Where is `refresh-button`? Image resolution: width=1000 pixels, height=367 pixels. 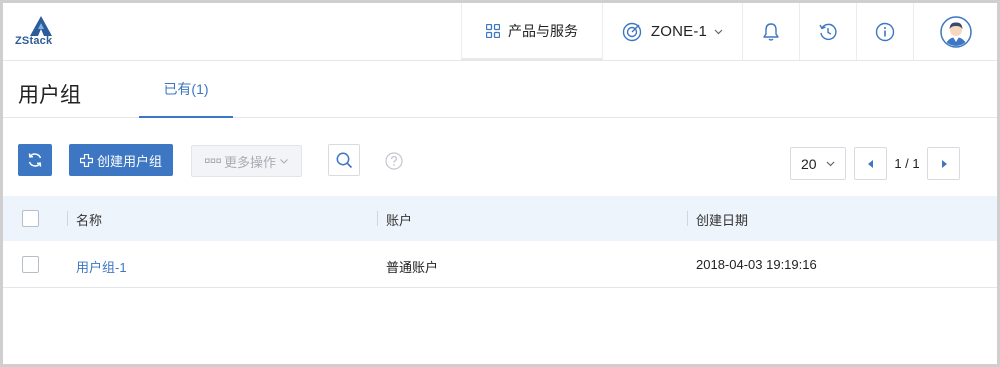
refresh-button is located at coordinates (35, 160).